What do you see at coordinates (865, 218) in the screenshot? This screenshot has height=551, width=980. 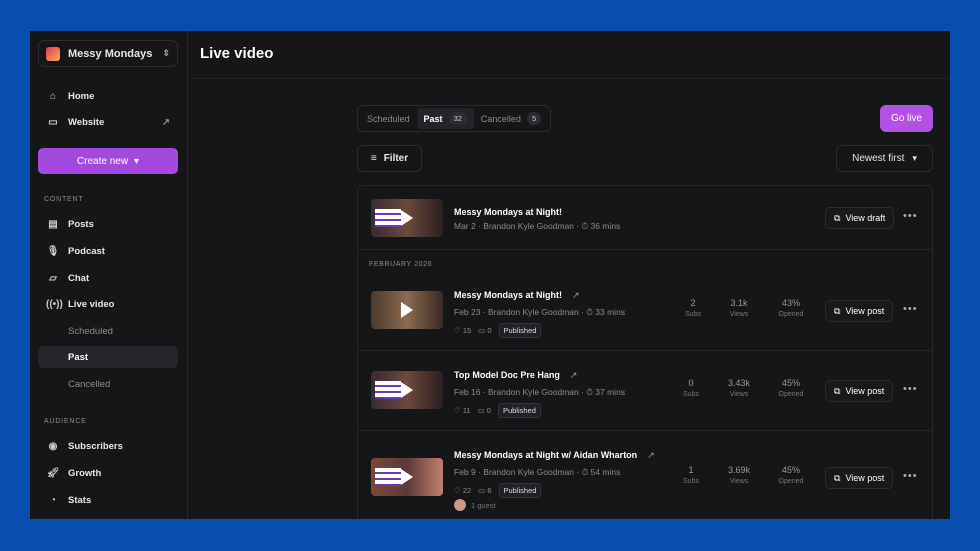 I see `label: View draft` at bounding box center [865, 218].